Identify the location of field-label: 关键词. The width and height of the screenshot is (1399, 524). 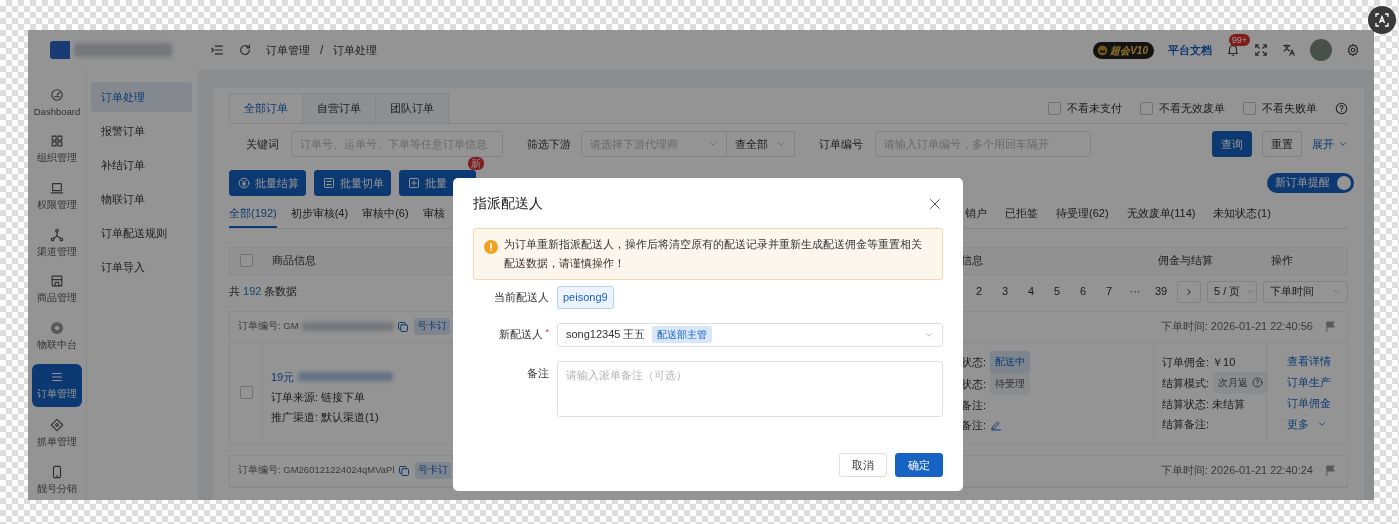
(262, 144).